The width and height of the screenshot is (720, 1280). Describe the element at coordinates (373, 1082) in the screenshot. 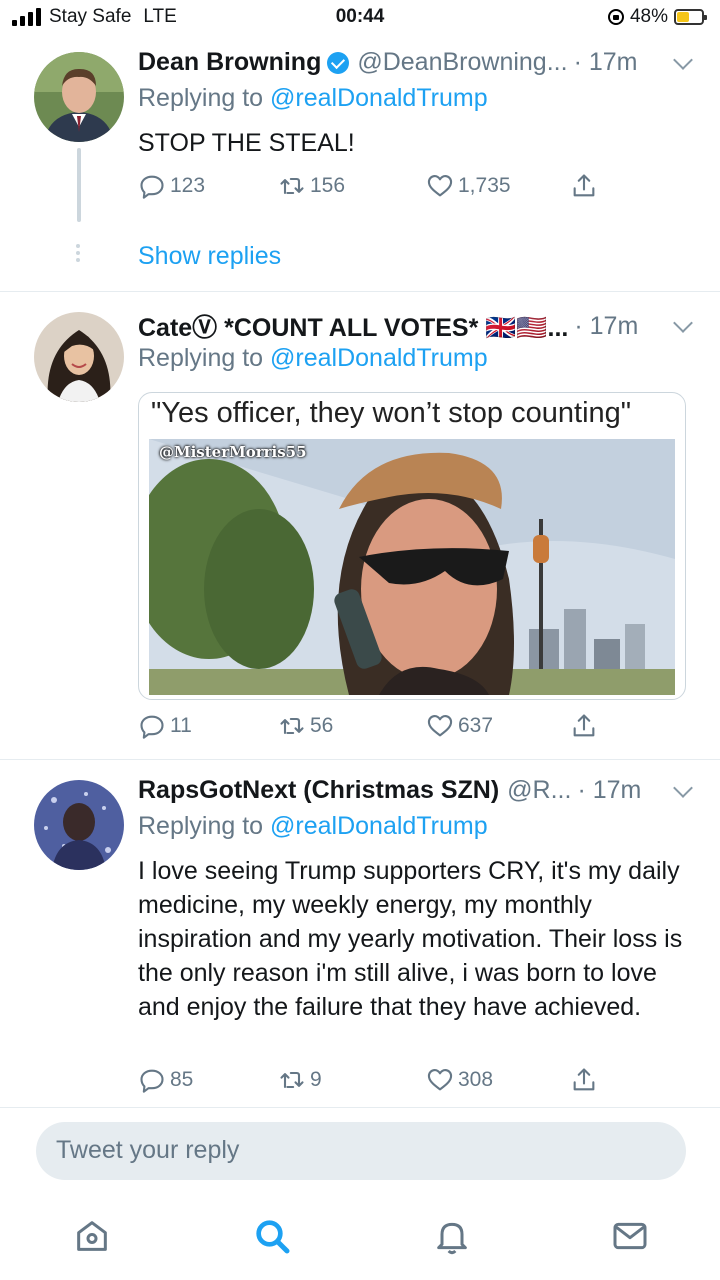

I see `tweet-actions: 85 9 308` at that location.